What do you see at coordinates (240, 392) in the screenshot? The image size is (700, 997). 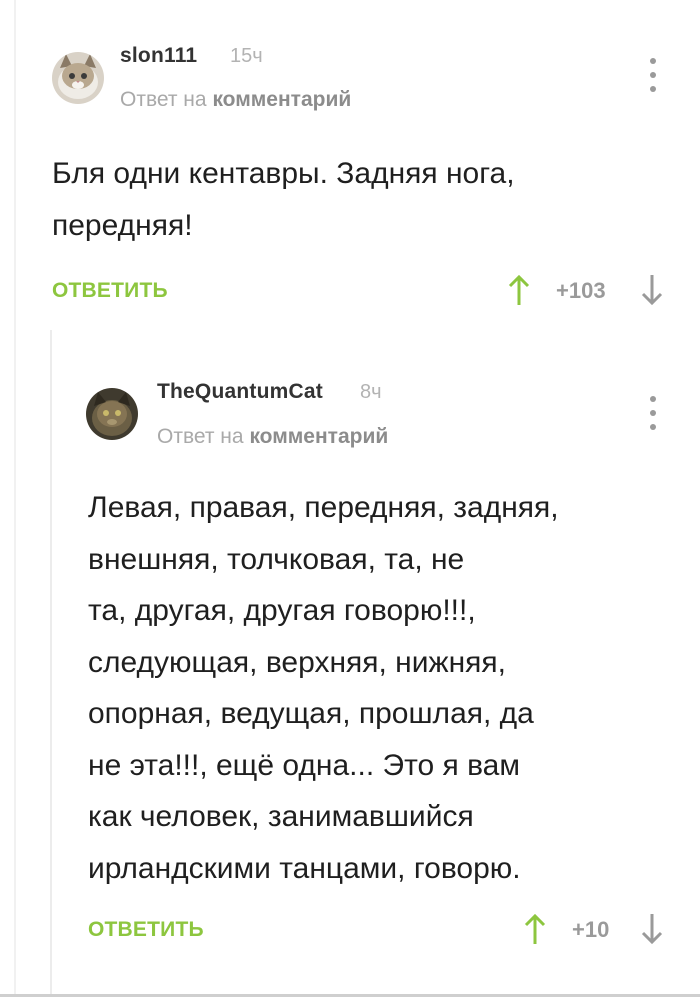 I see `author-name: TheQuantumCat` at bounding box center [240, 392].